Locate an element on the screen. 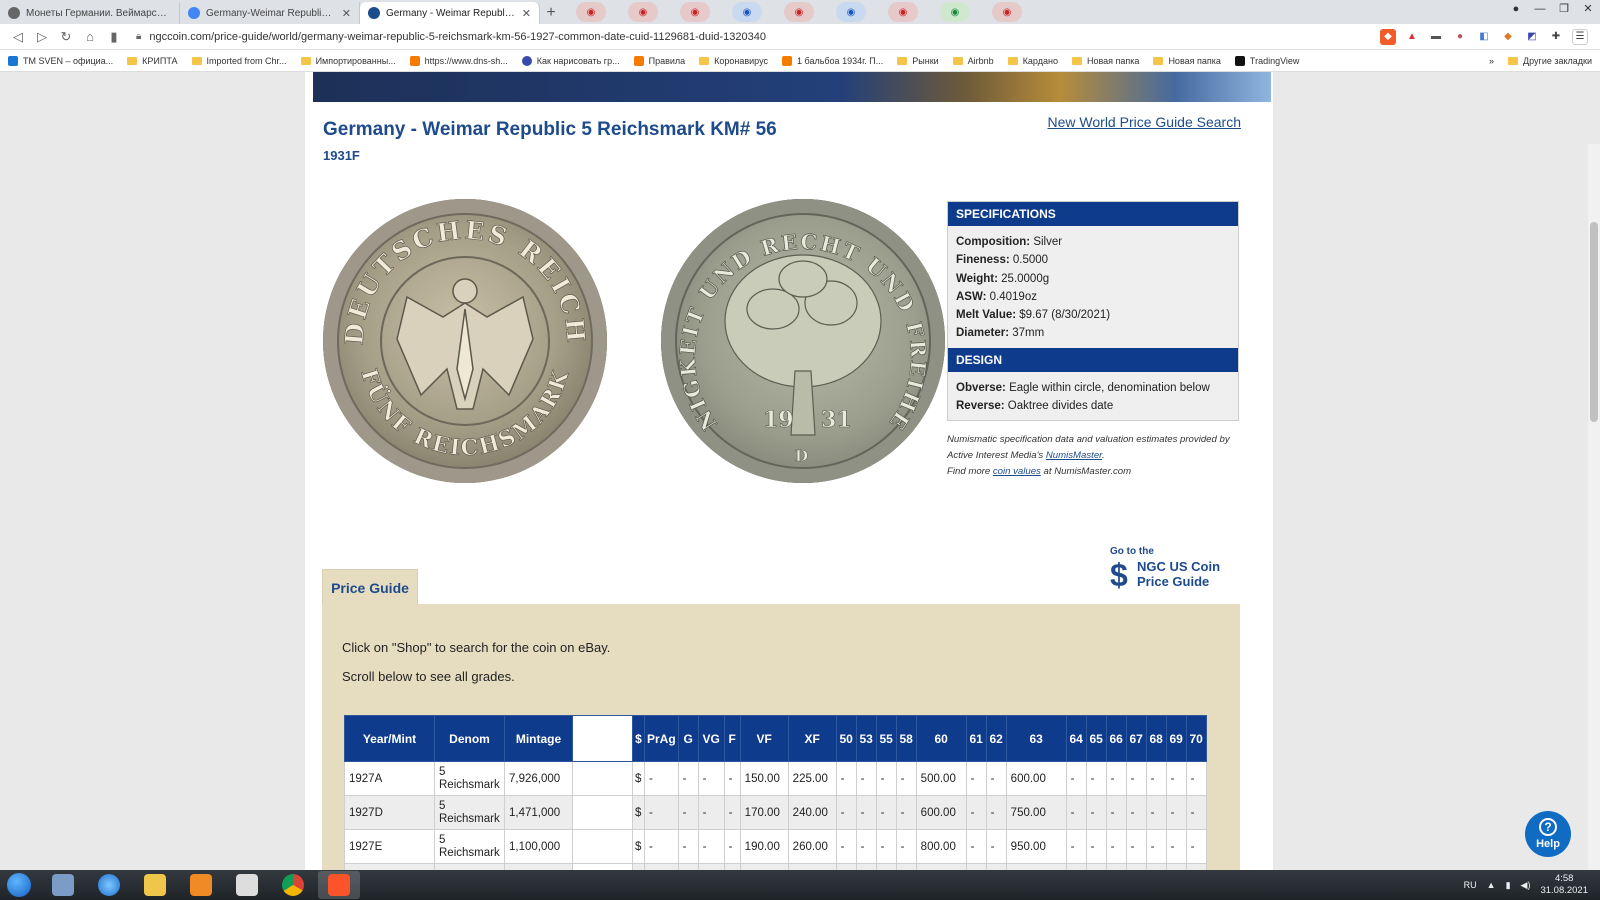 The width and height of the screenshot is (1600, 900). column-header: PrAg is located at coordinates (661, 738).